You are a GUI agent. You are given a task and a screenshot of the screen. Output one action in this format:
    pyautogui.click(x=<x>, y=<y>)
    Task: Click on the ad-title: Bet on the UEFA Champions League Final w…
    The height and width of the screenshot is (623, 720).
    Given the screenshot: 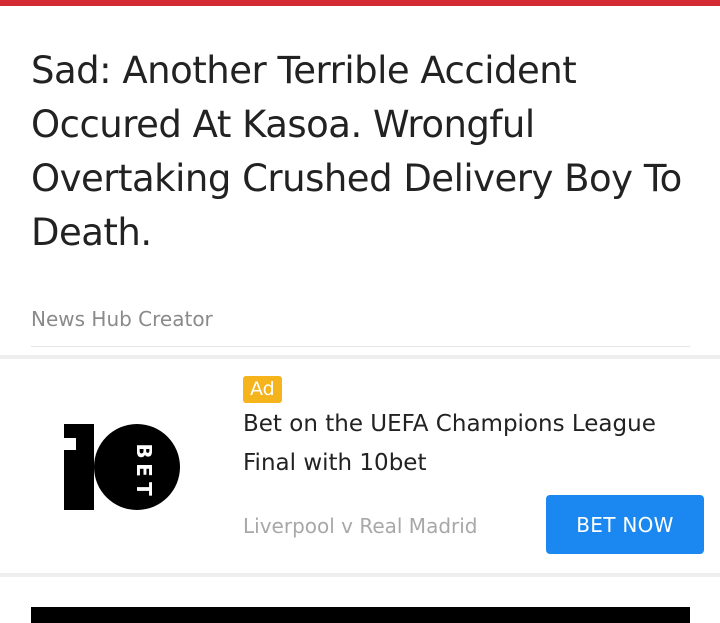 What is the action you would take?
    pyautogui.click(x=463, y=444)
    